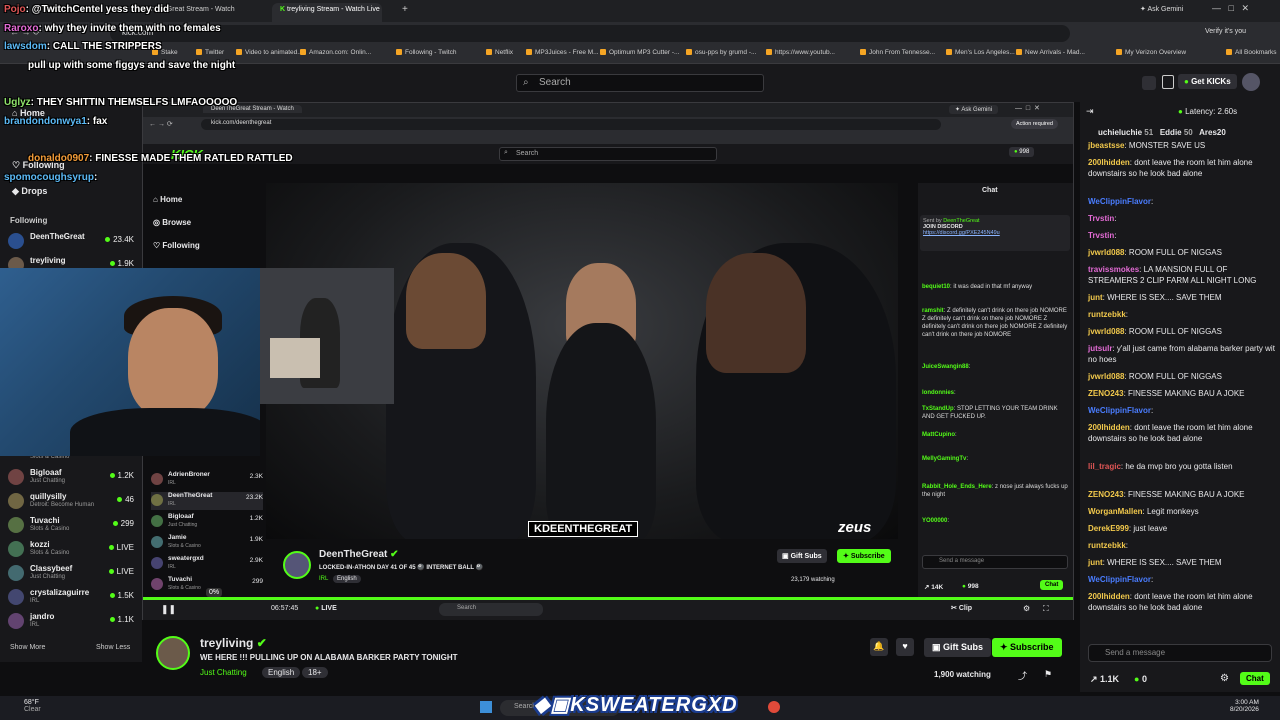  Describe the element at coordinates (1113, 269) in the screenshot. I see `chat-username: travissmokes` at that location.